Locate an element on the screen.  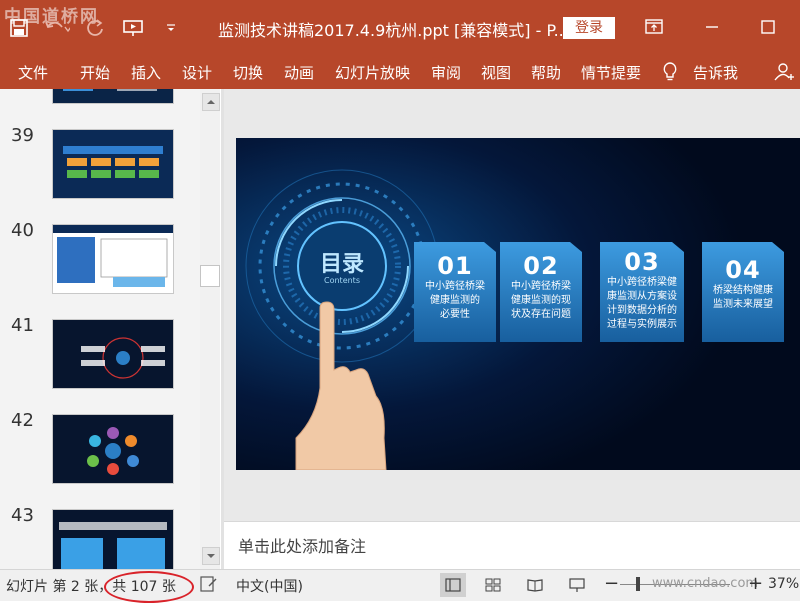
thumbnail-row: 42 is located at coordinates (100, 451).